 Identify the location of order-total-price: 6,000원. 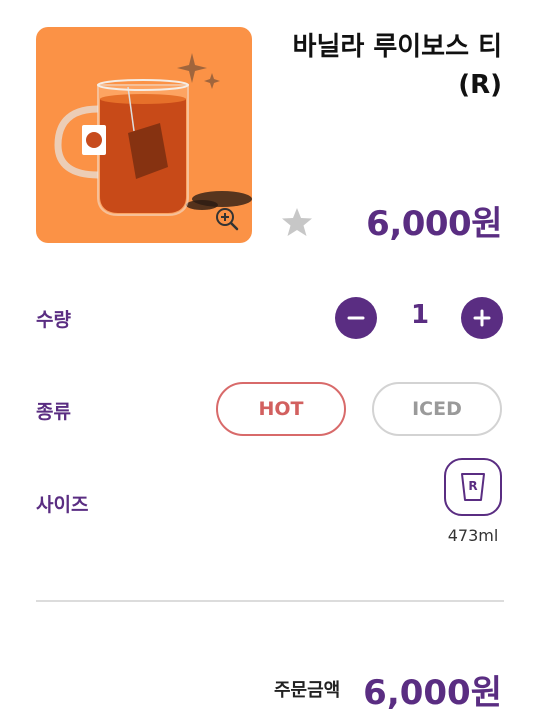
(432, 693).